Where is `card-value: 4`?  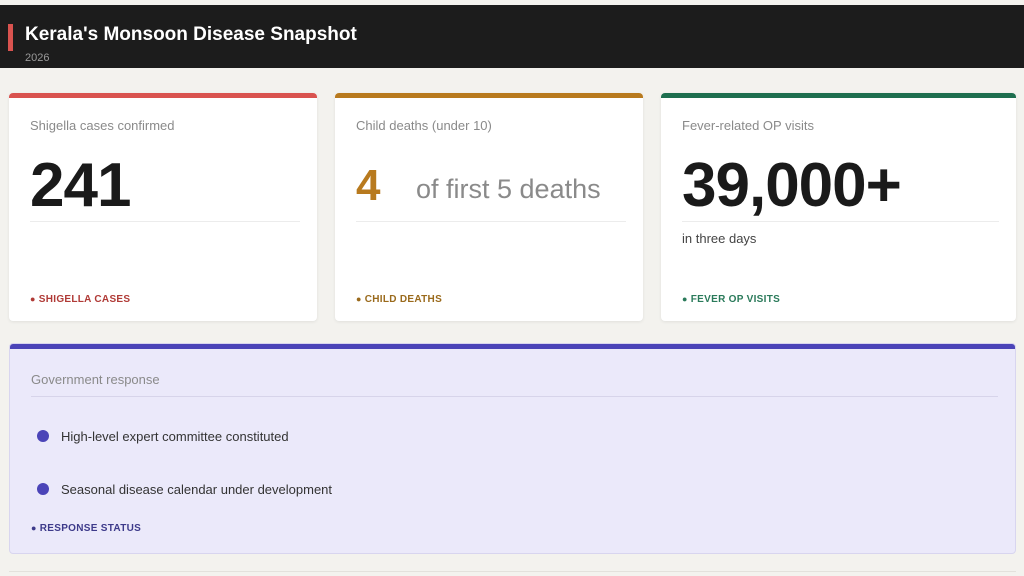
card-value: 4 is located at coordinates (368, 185).